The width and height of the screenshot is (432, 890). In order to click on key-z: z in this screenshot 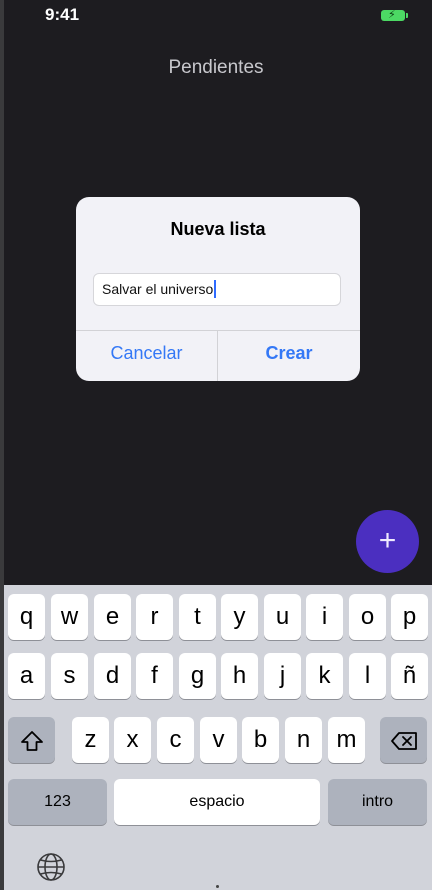, I will do `click(90, 740)`.